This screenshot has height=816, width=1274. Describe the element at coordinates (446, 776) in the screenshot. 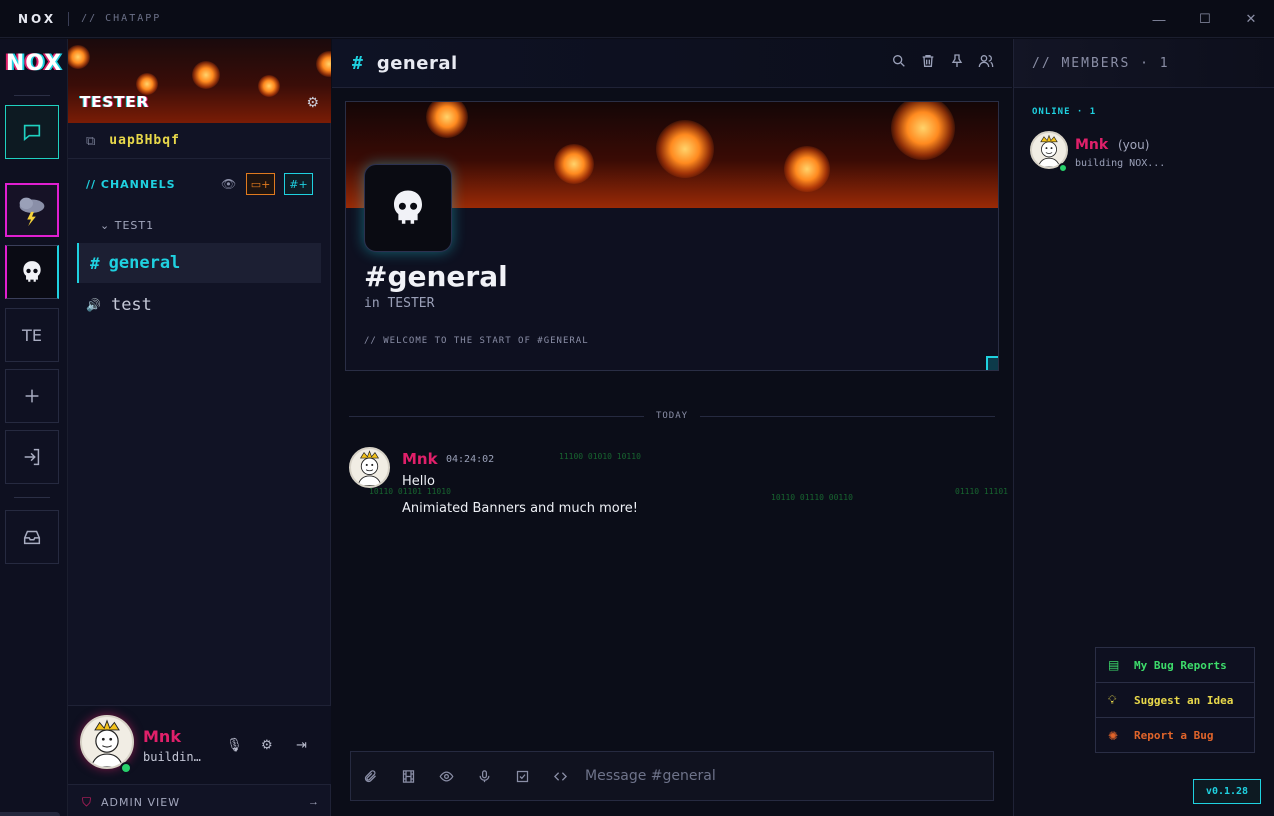

I see `spoiler-button` at that location.